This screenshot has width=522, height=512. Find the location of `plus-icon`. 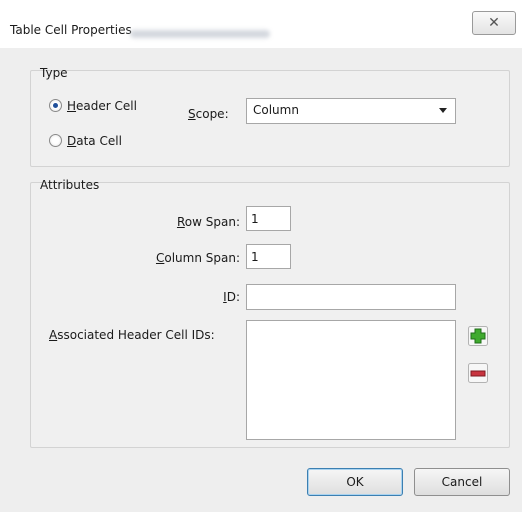

plus-icon is located at coordinates (478, 336).